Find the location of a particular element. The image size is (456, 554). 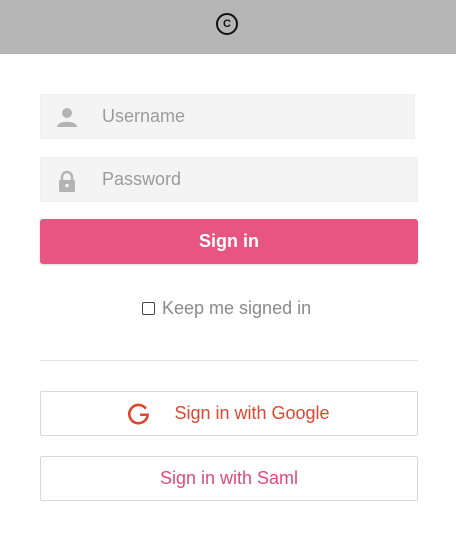

saml-signin-label: Sign in with Saml is located at coordinates (229, 478).